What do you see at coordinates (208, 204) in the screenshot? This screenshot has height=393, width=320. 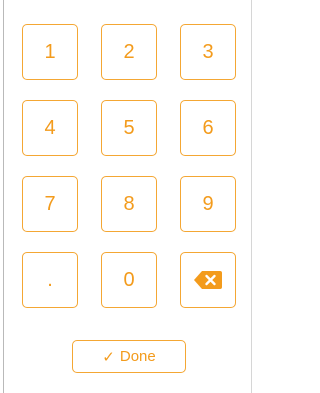 I see `key-9: 9` at bounding box center [208, 204].